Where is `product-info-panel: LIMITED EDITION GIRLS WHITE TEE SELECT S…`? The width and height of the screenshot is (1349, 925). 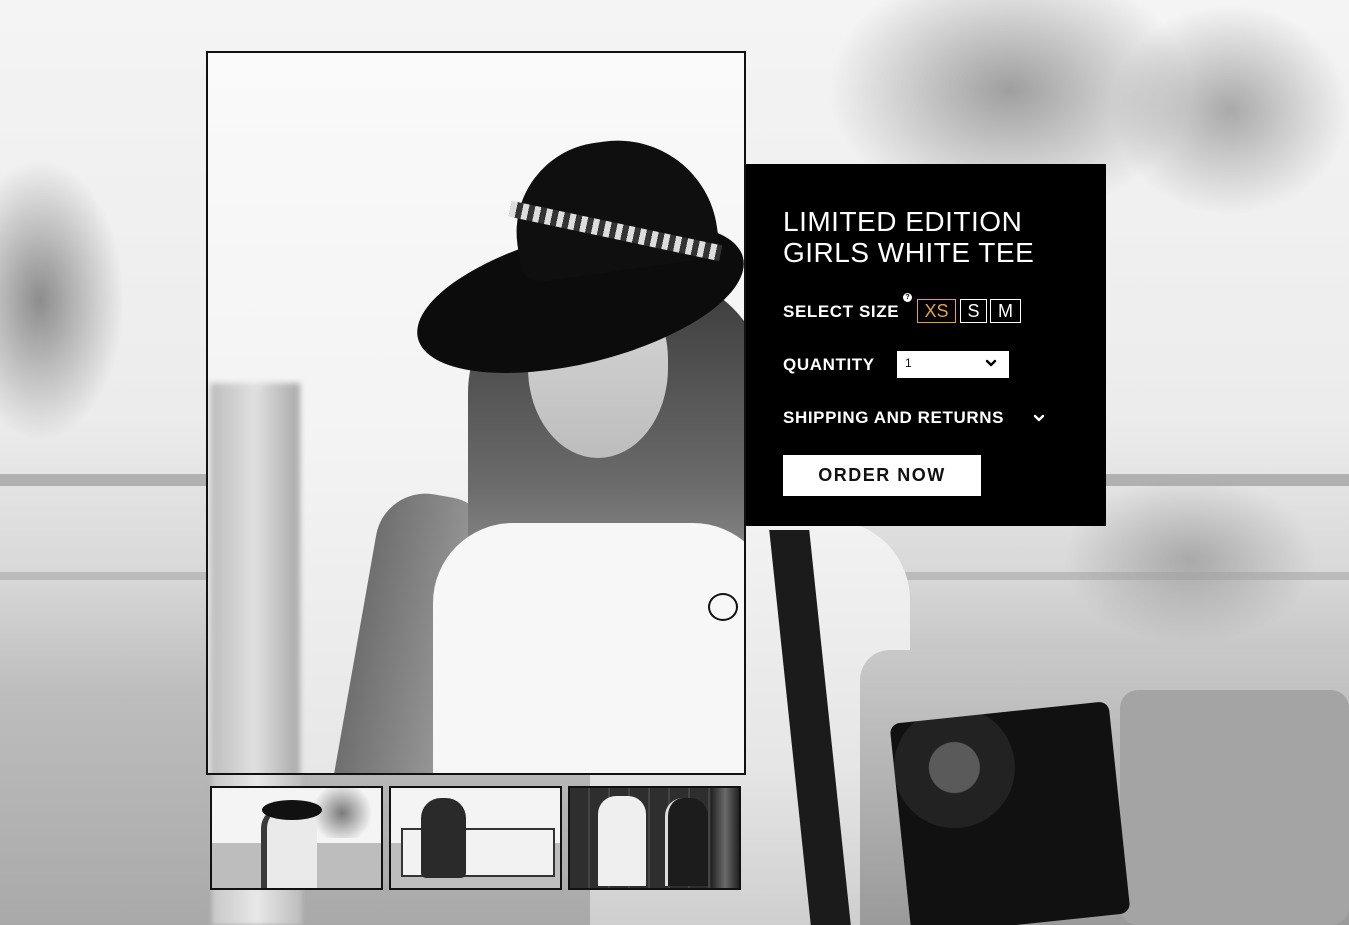
product-info-panel: LIMITED EDITION GIRLS WHITE TEE SELECT S… is located at coordinates (926, 345).